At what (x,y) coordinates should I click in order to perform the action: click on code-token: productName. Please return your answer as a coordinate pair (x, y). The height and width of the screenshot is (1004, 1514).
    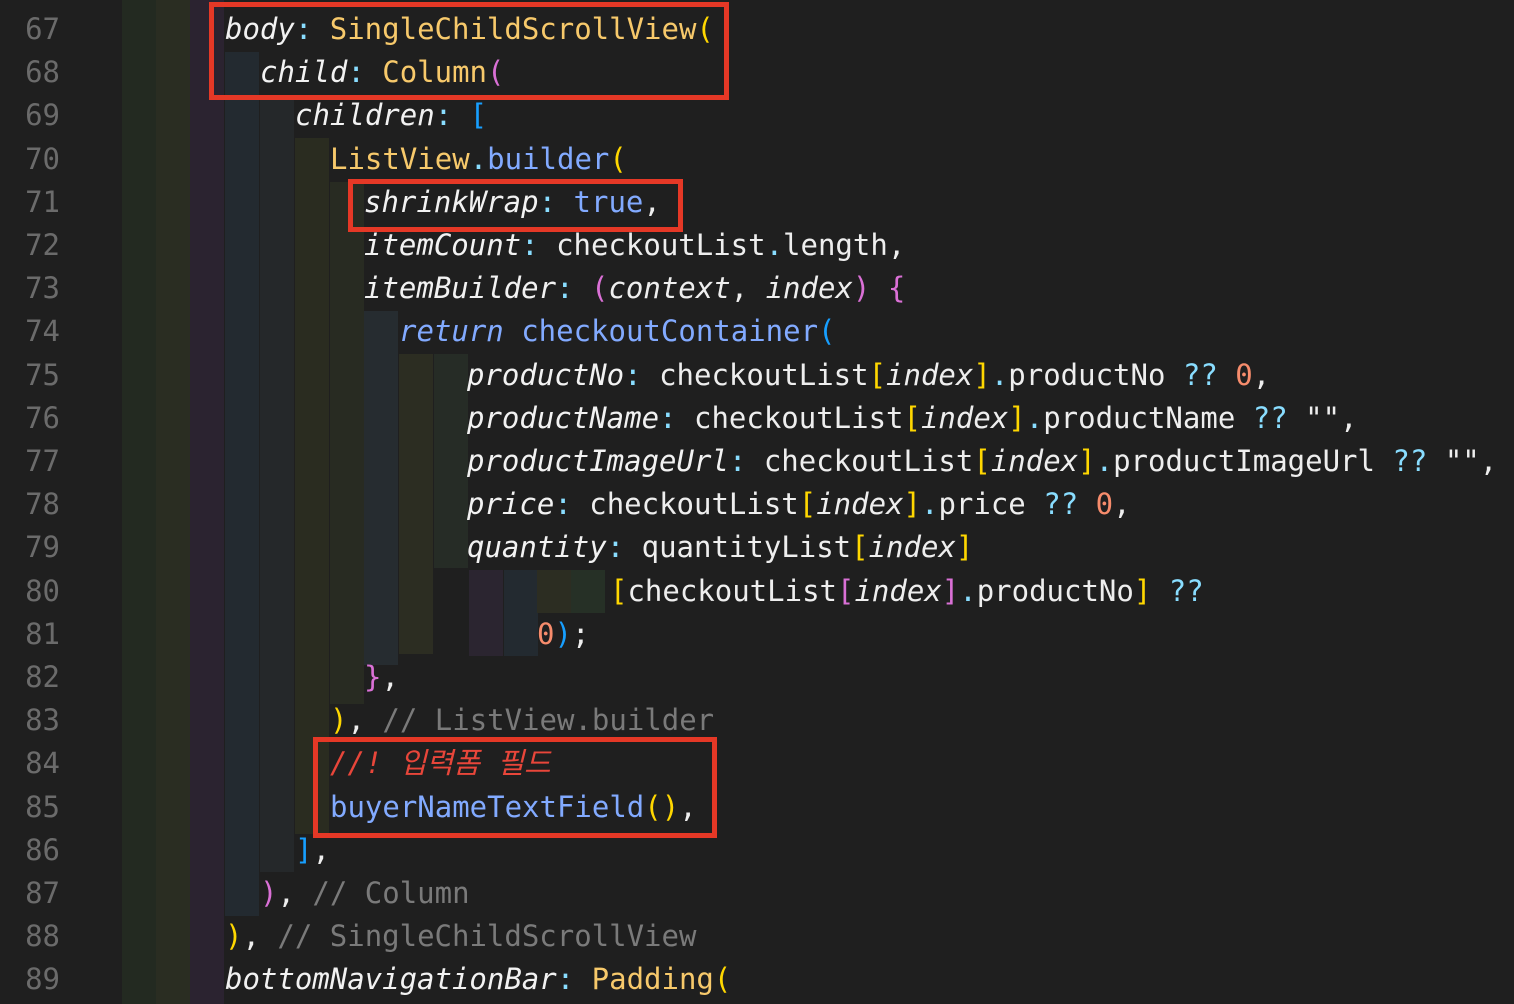
    Looking at the image, I should click on (1148, 417).